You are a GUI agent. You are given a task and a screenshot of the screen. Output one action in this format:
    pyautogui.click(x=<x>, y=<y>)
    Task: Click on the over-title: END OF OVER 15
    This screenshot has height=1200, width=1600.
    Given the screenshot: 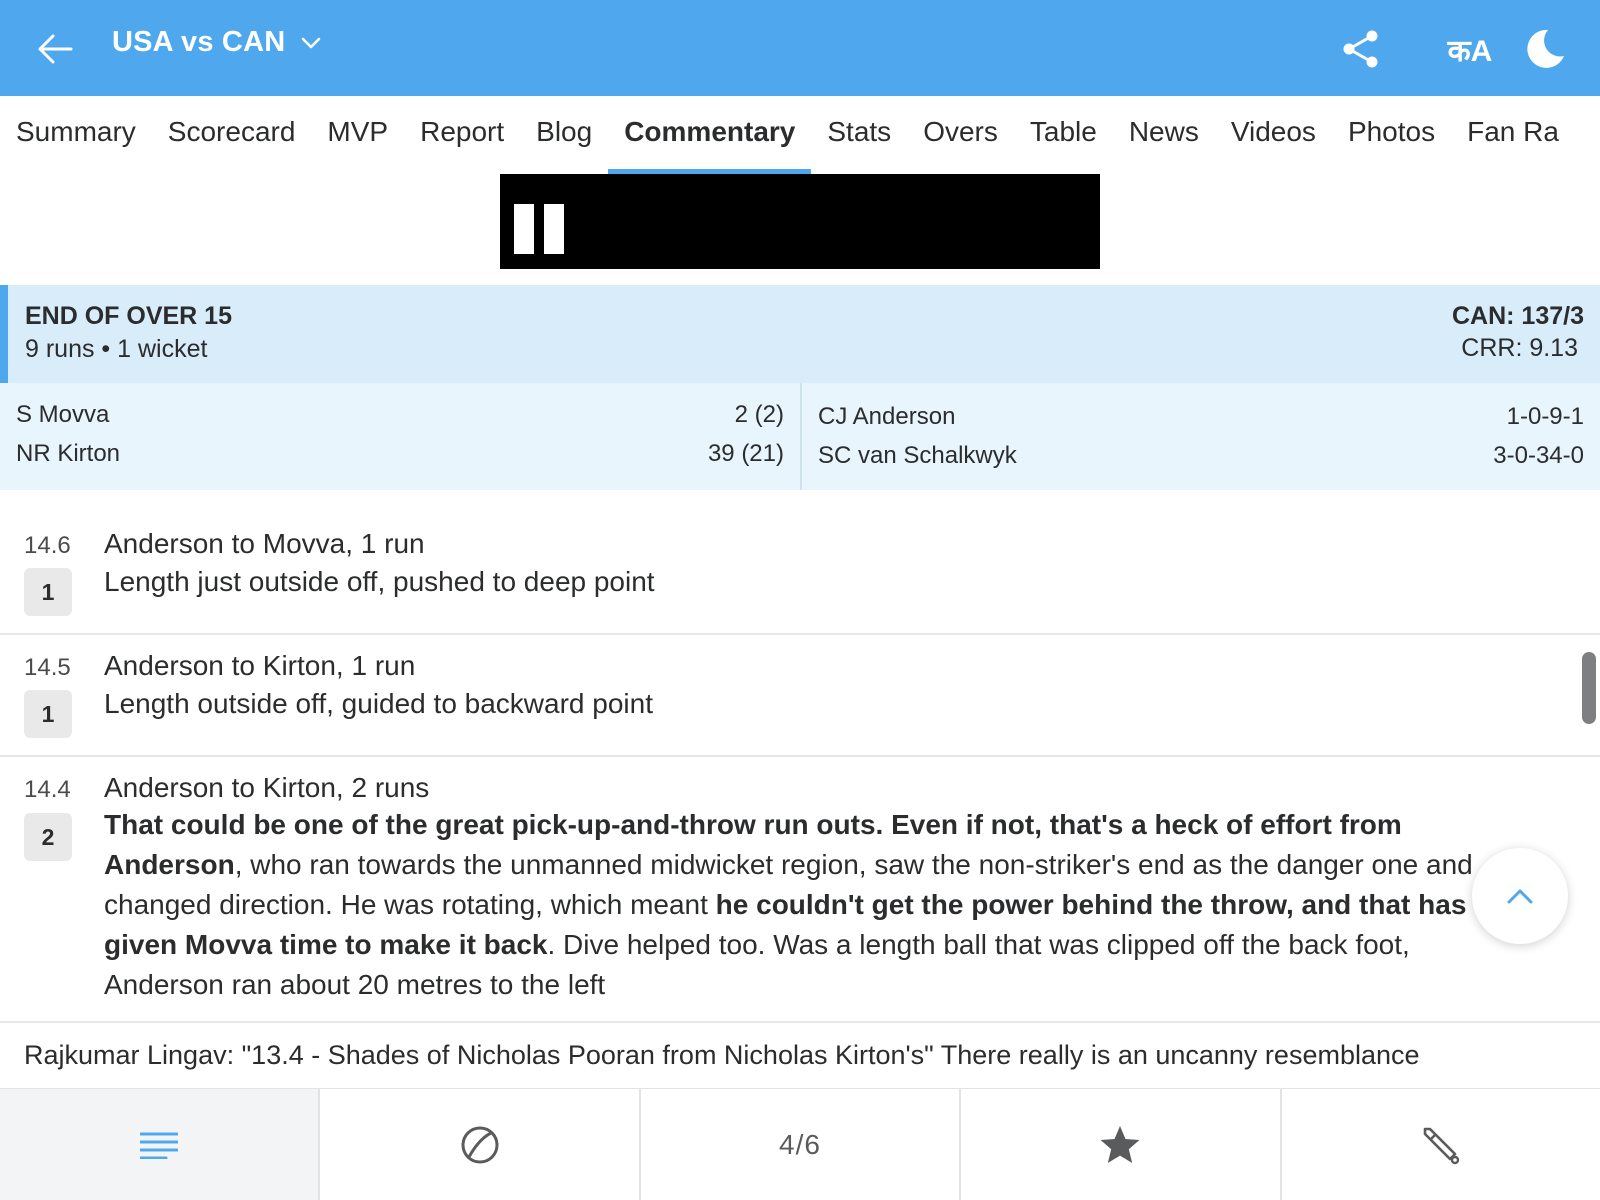 What is the action you would take?
    pyautogui.click(x=128, y=316)
    